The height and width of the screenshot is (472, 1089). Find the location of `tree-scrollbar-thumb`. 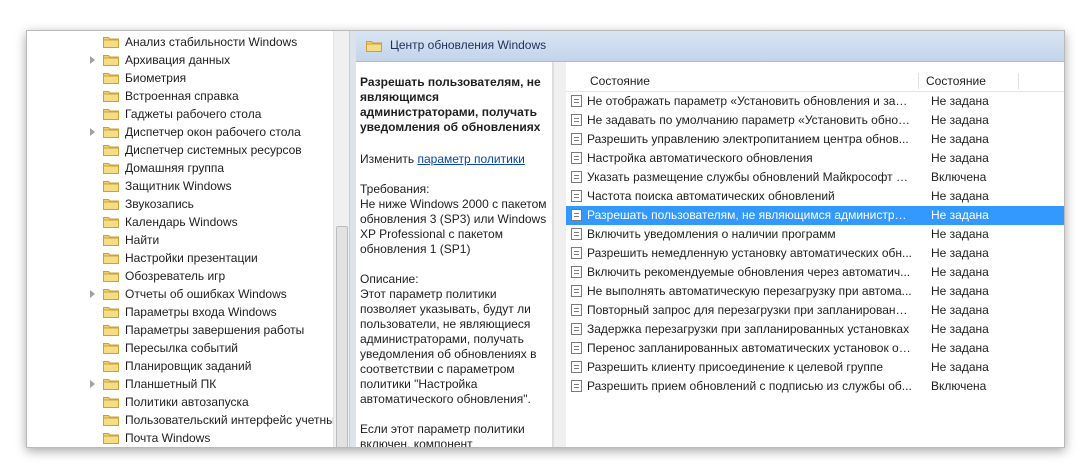

tree-scrollbar-thumb is located at coordinates (342, 336).